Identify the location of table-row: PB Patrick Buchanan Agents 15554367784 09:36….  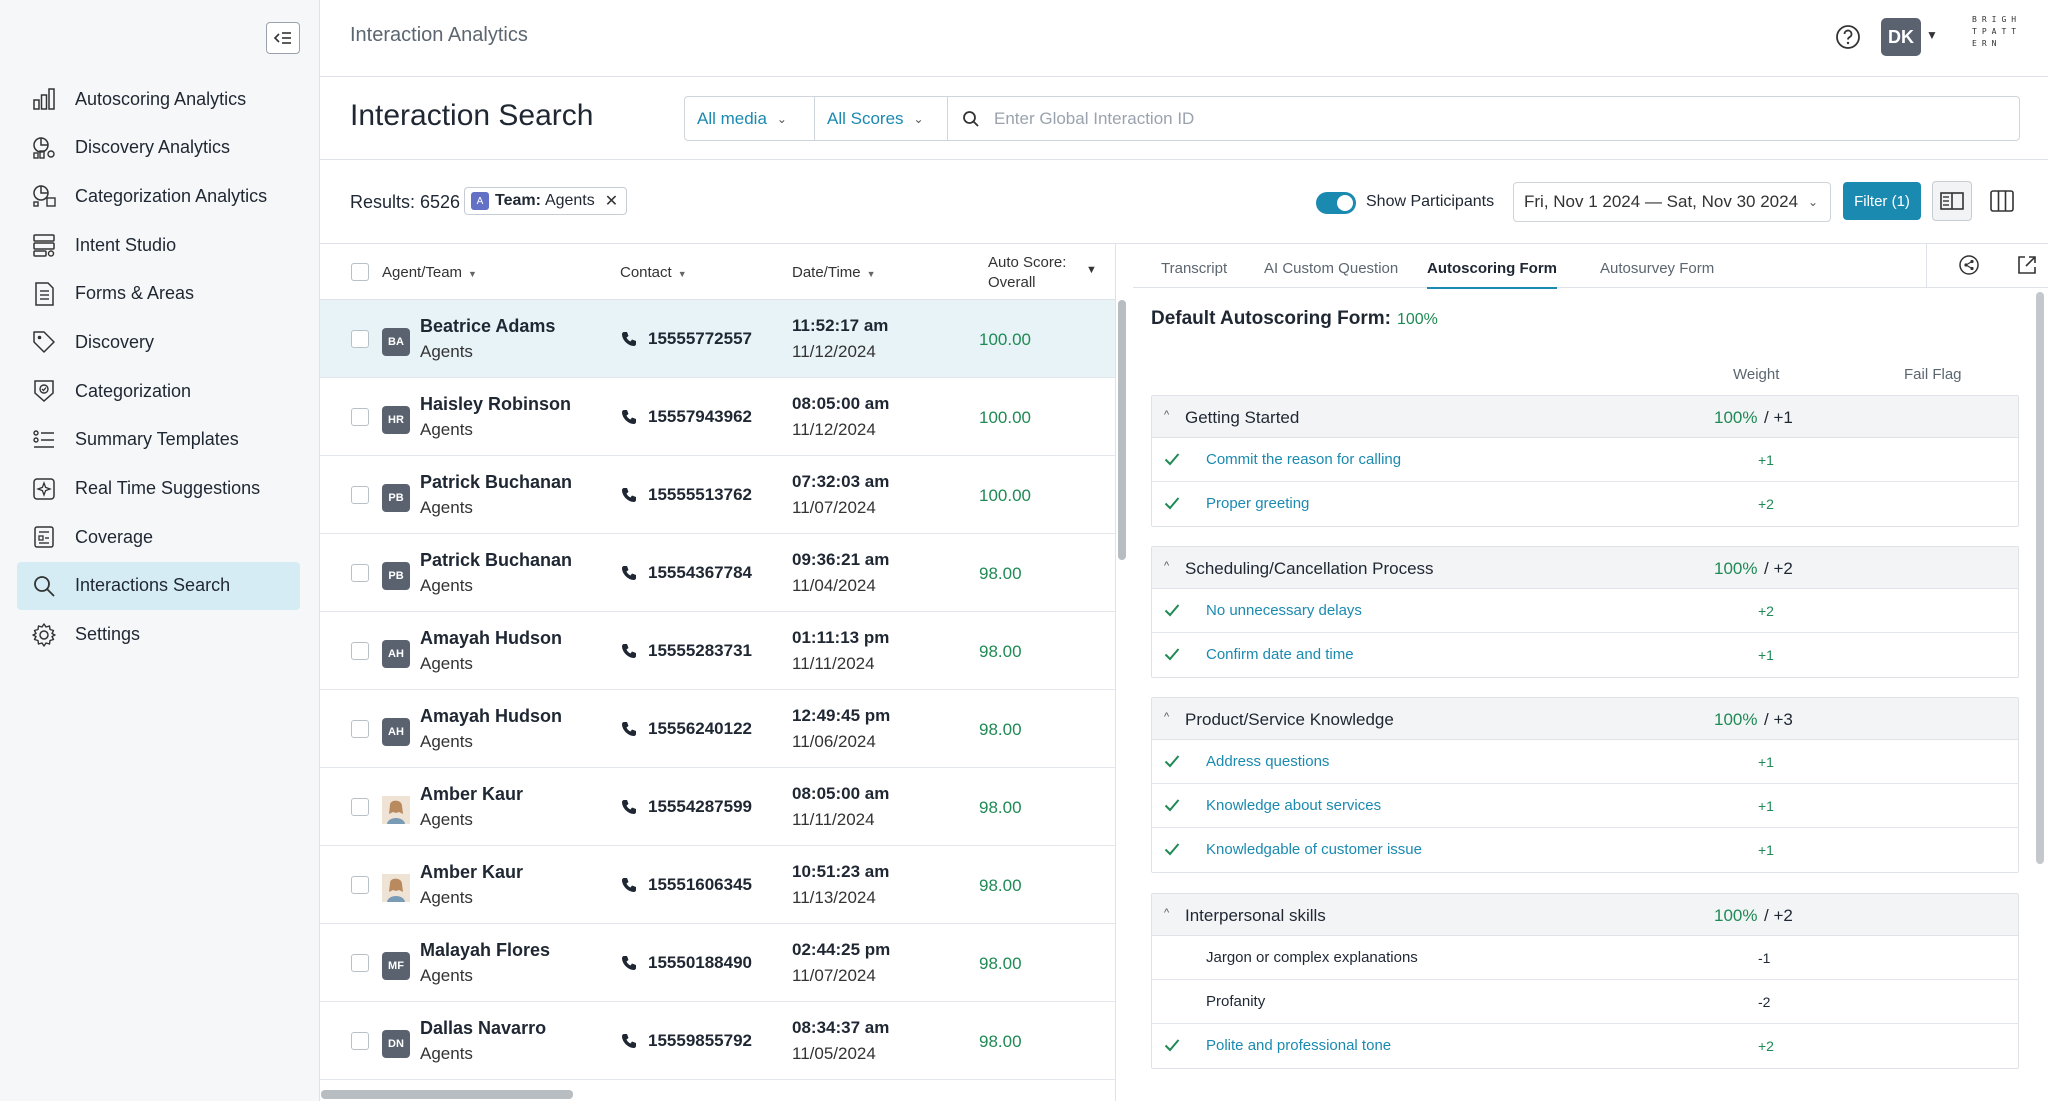
(717, 573).